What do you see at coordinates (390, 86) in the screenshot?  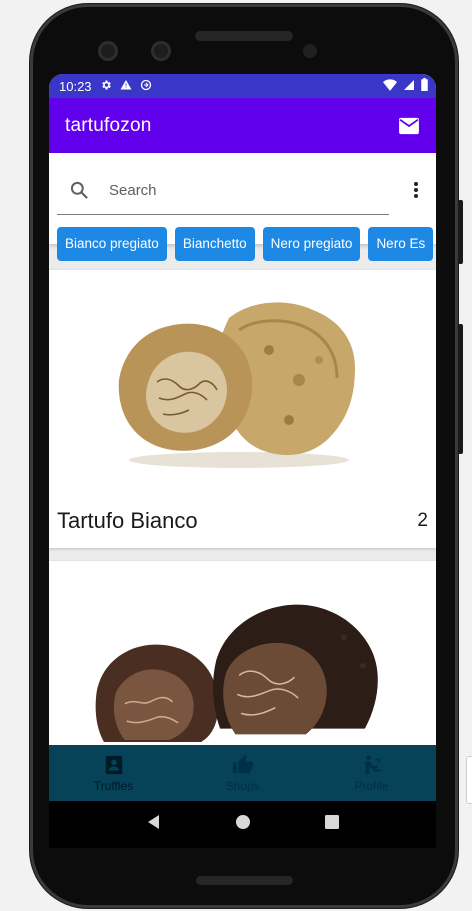 I see `wifi-icon` at bounding box center [390, 86].